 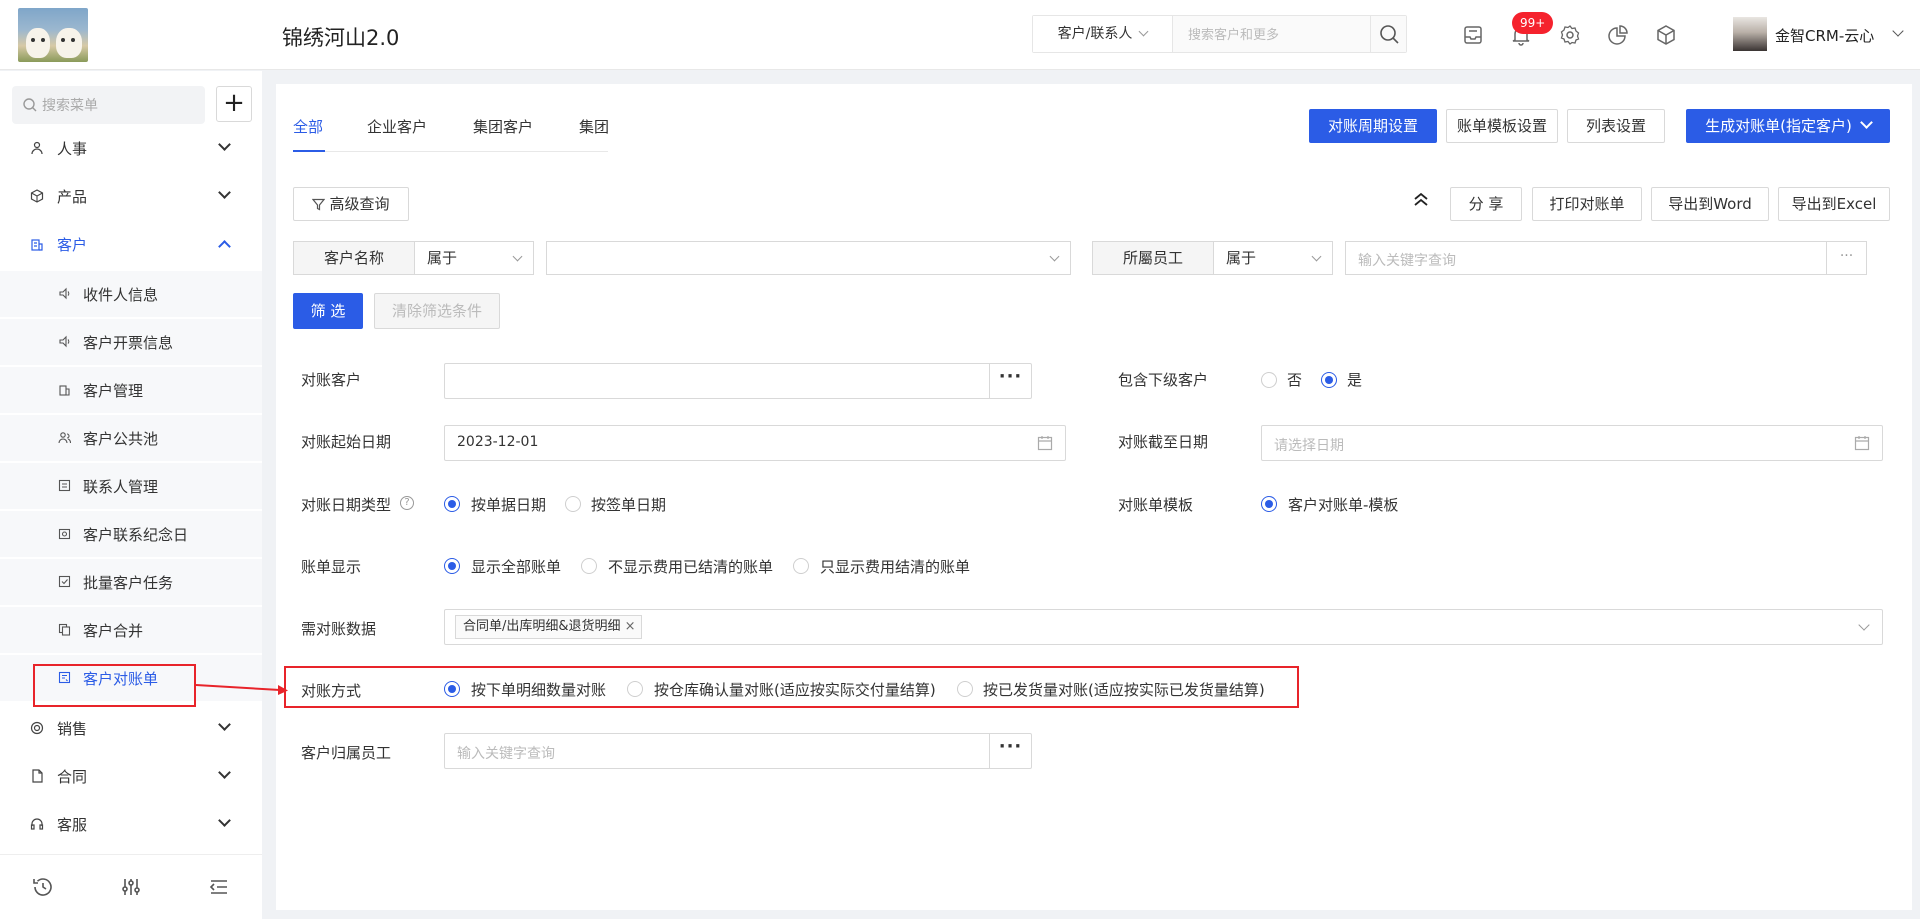 I want to click on sidebar-subitem-batch-task: 批量客户任务, so click(x=131, y=582).